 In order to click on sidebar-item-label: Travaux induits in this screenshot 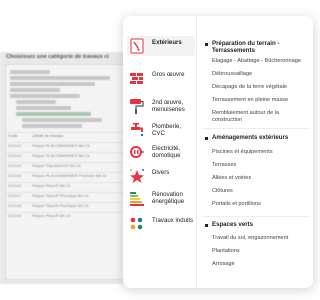, I will do `click(173, 220)`.